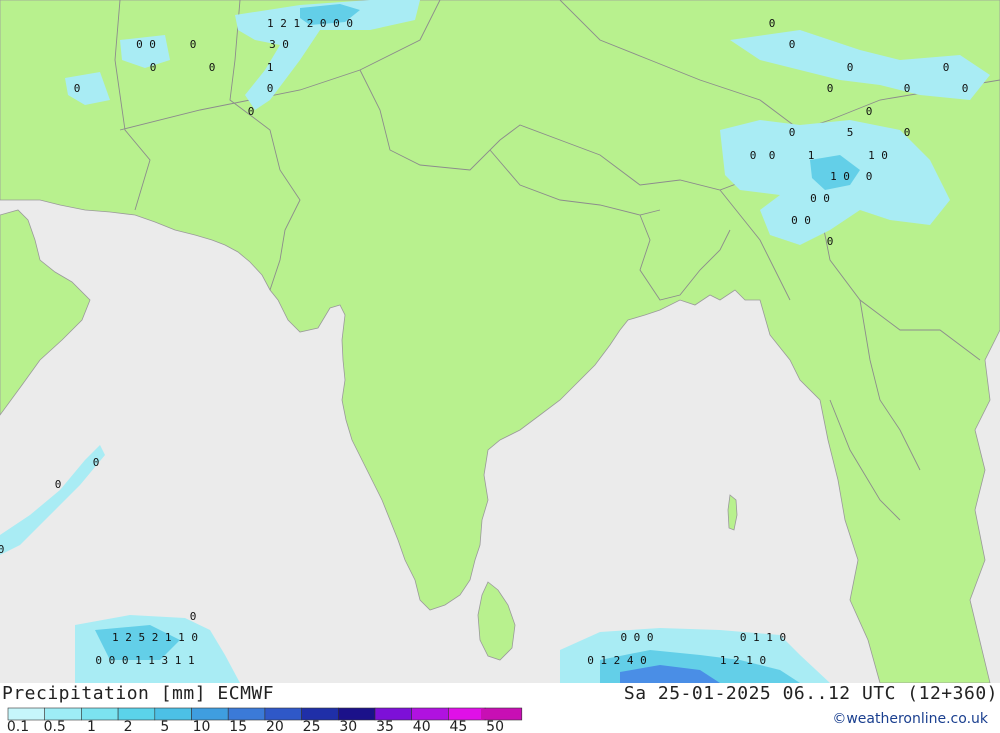 The height and width of the screenshot is (733, 1000). What do you see at coordinates (238, 726) in the screenshot?
I see `legend-tick-label: 15` at bounding box center [238, 726].